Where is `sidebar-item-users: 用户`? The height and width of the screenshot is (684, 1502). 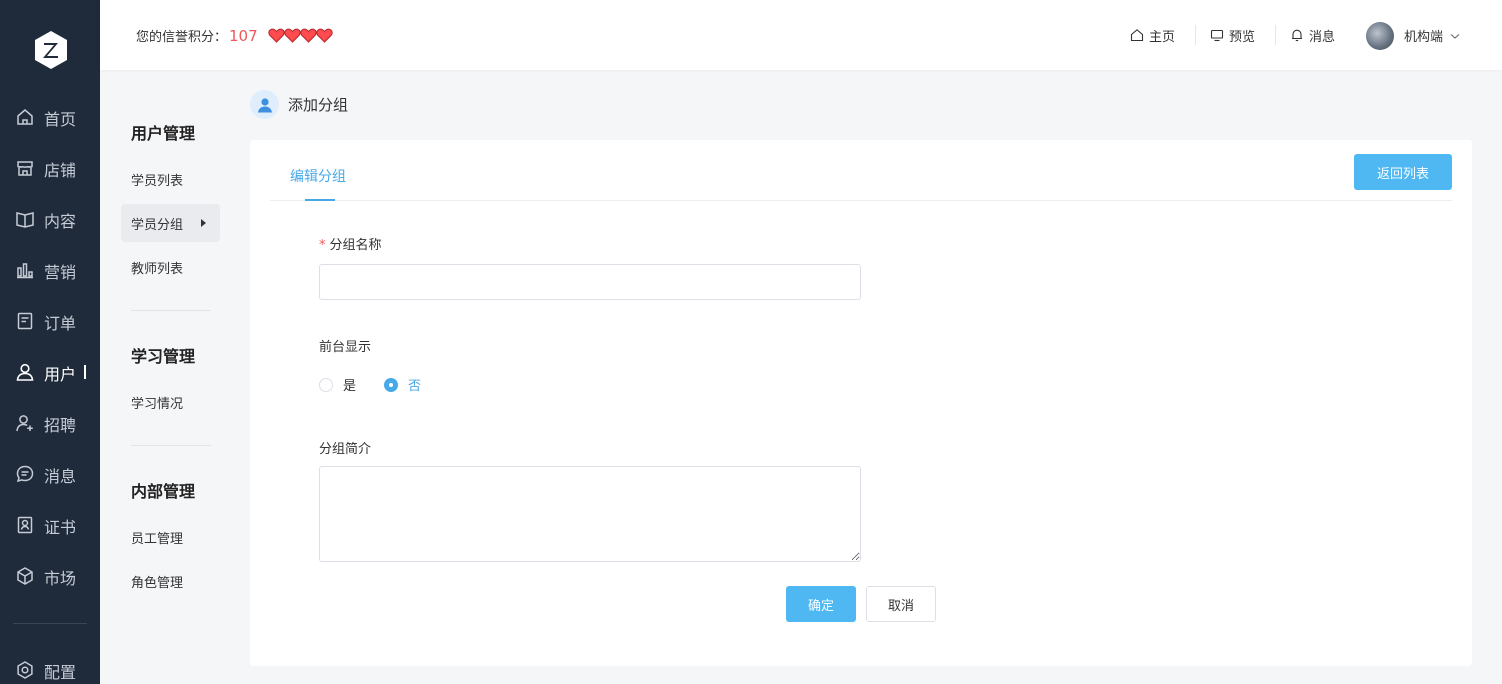
sidebar-item-users: 用户 is located at coordinates (50, 372).